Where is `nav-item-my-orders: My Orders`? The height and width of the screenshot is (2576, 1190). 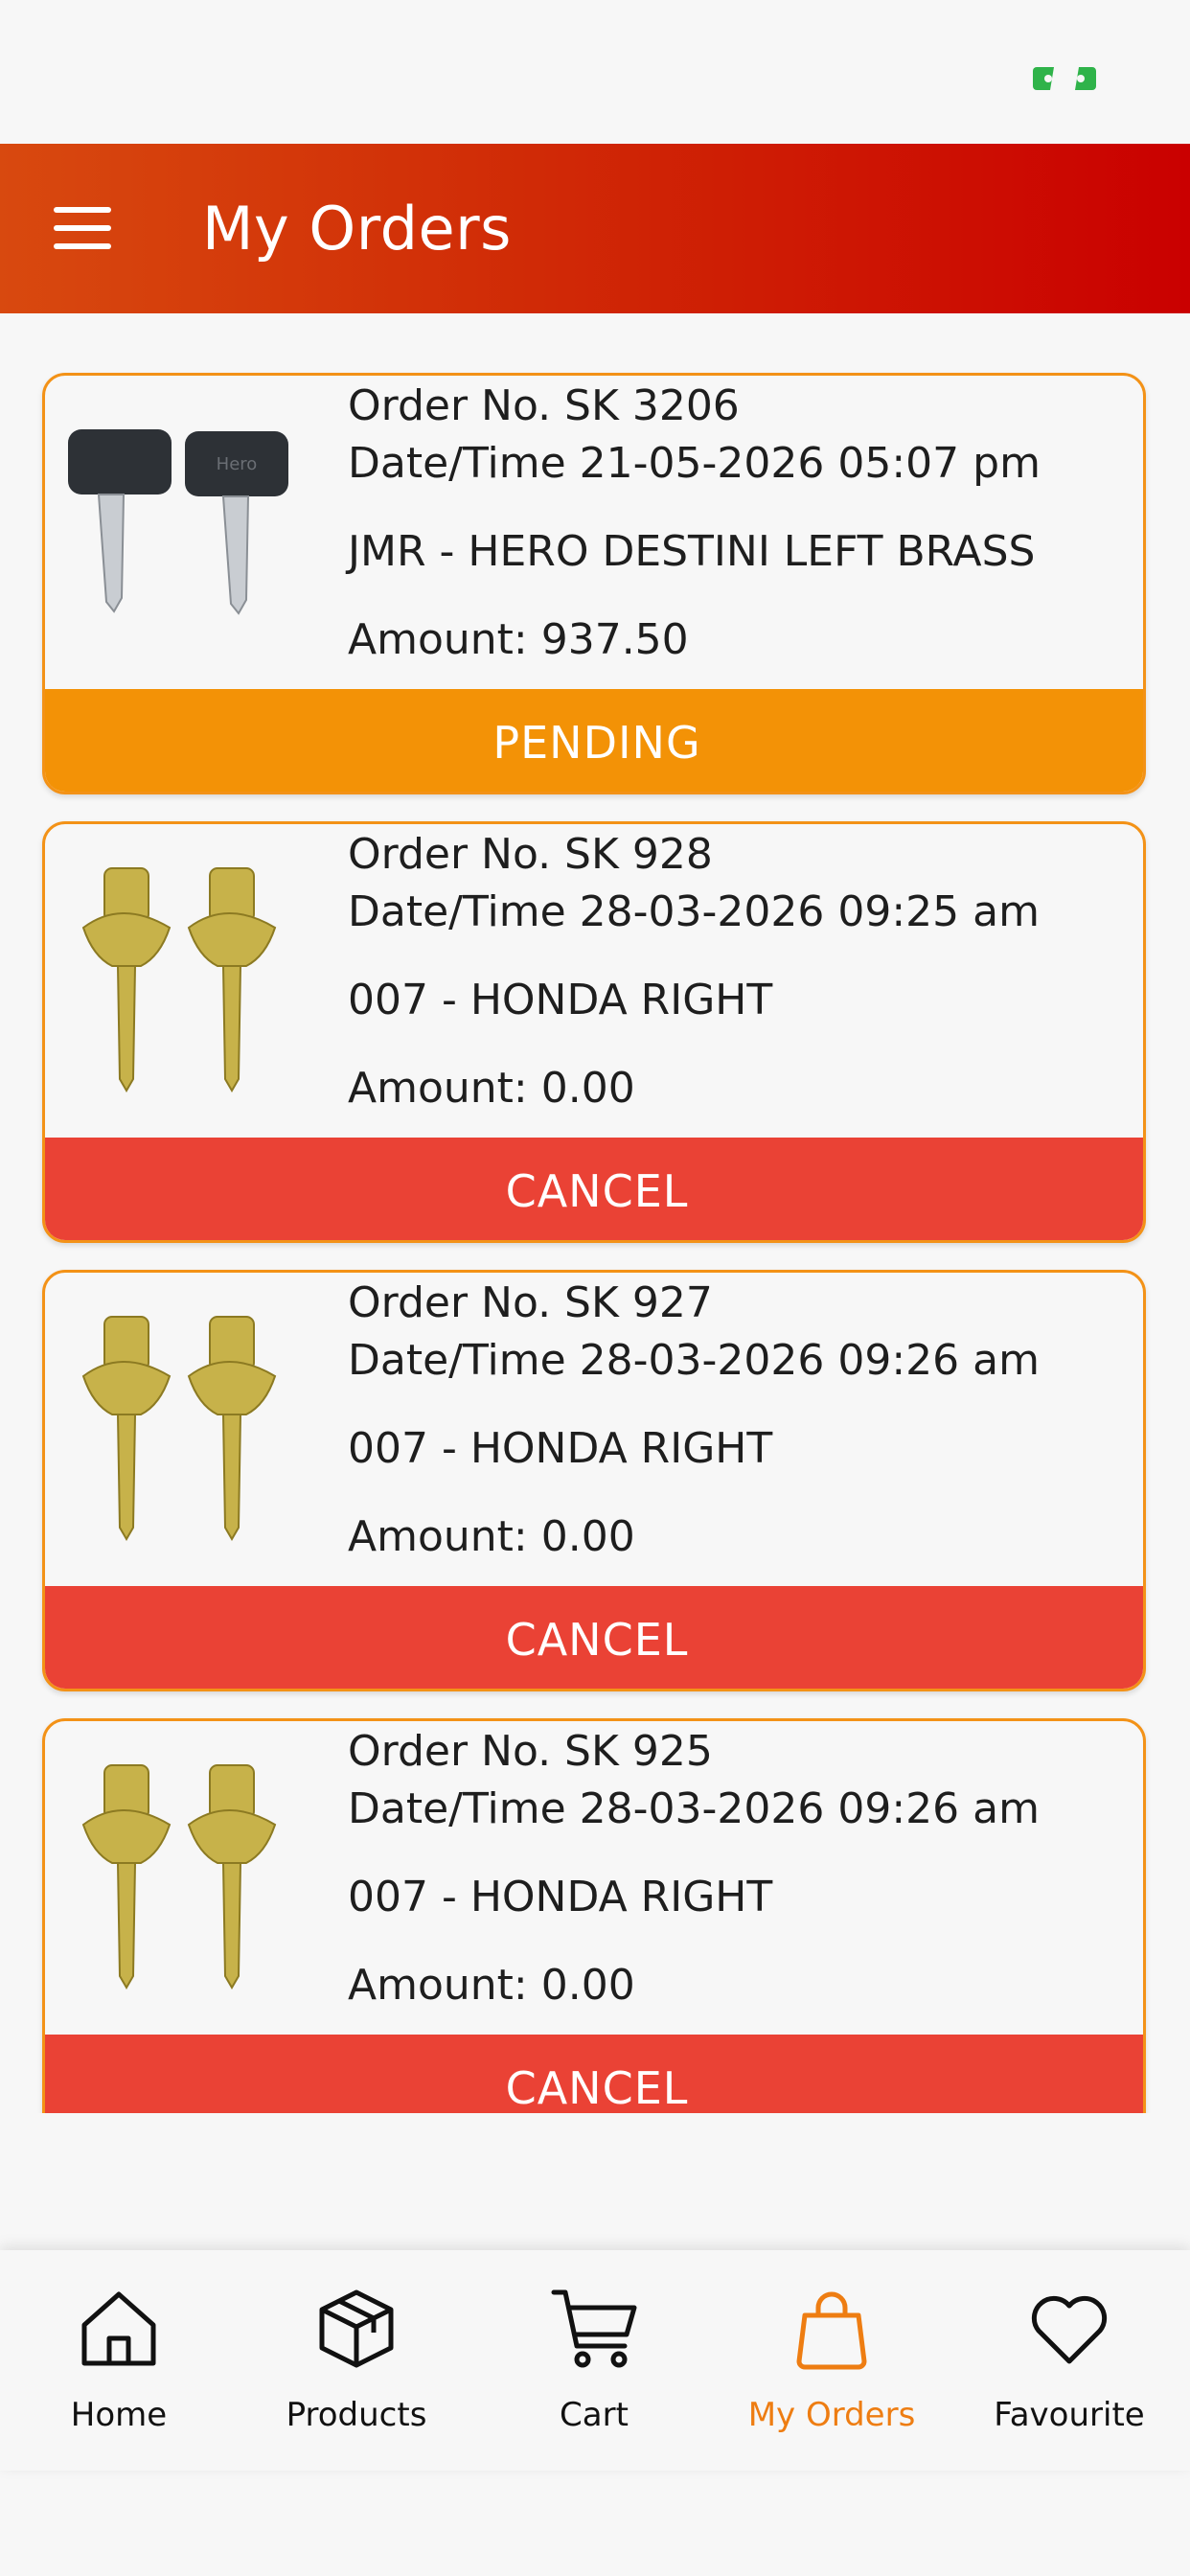
nav-item-my-orders: My Orders is located at coordinates (832, 2360).